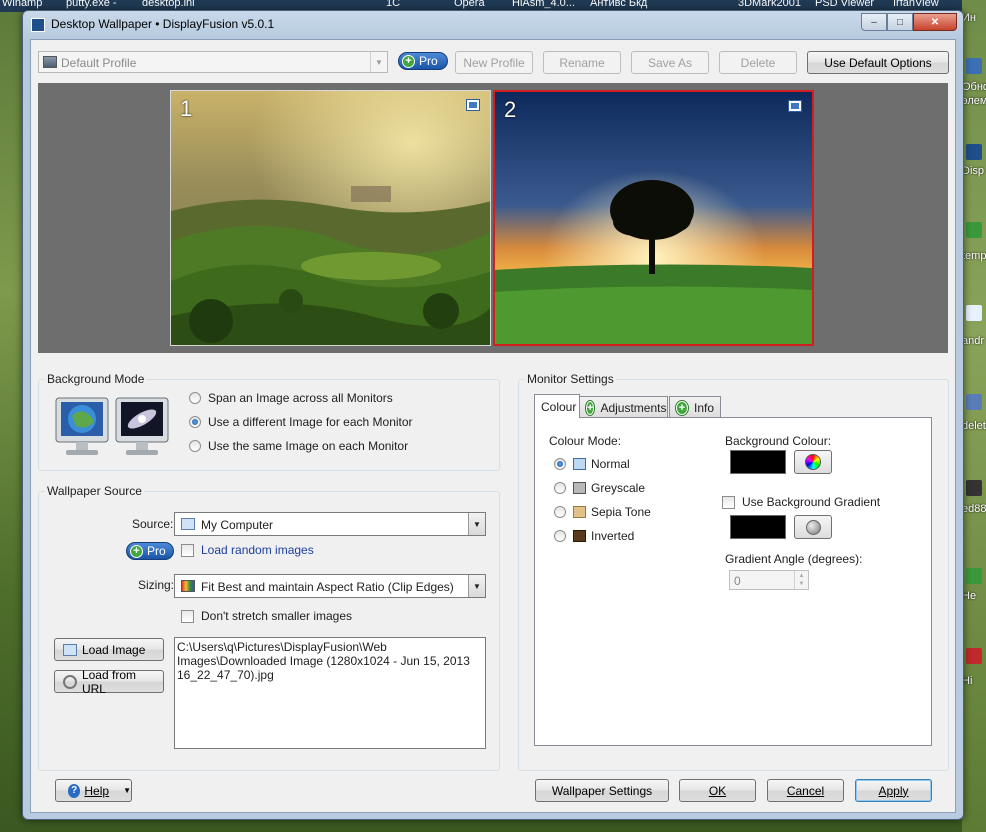 The image size is (986, 832). Describe the element at coordinates (277, 616) in the screenshot. I see `checkbox-label: Don't stretch smaller images` at that location.